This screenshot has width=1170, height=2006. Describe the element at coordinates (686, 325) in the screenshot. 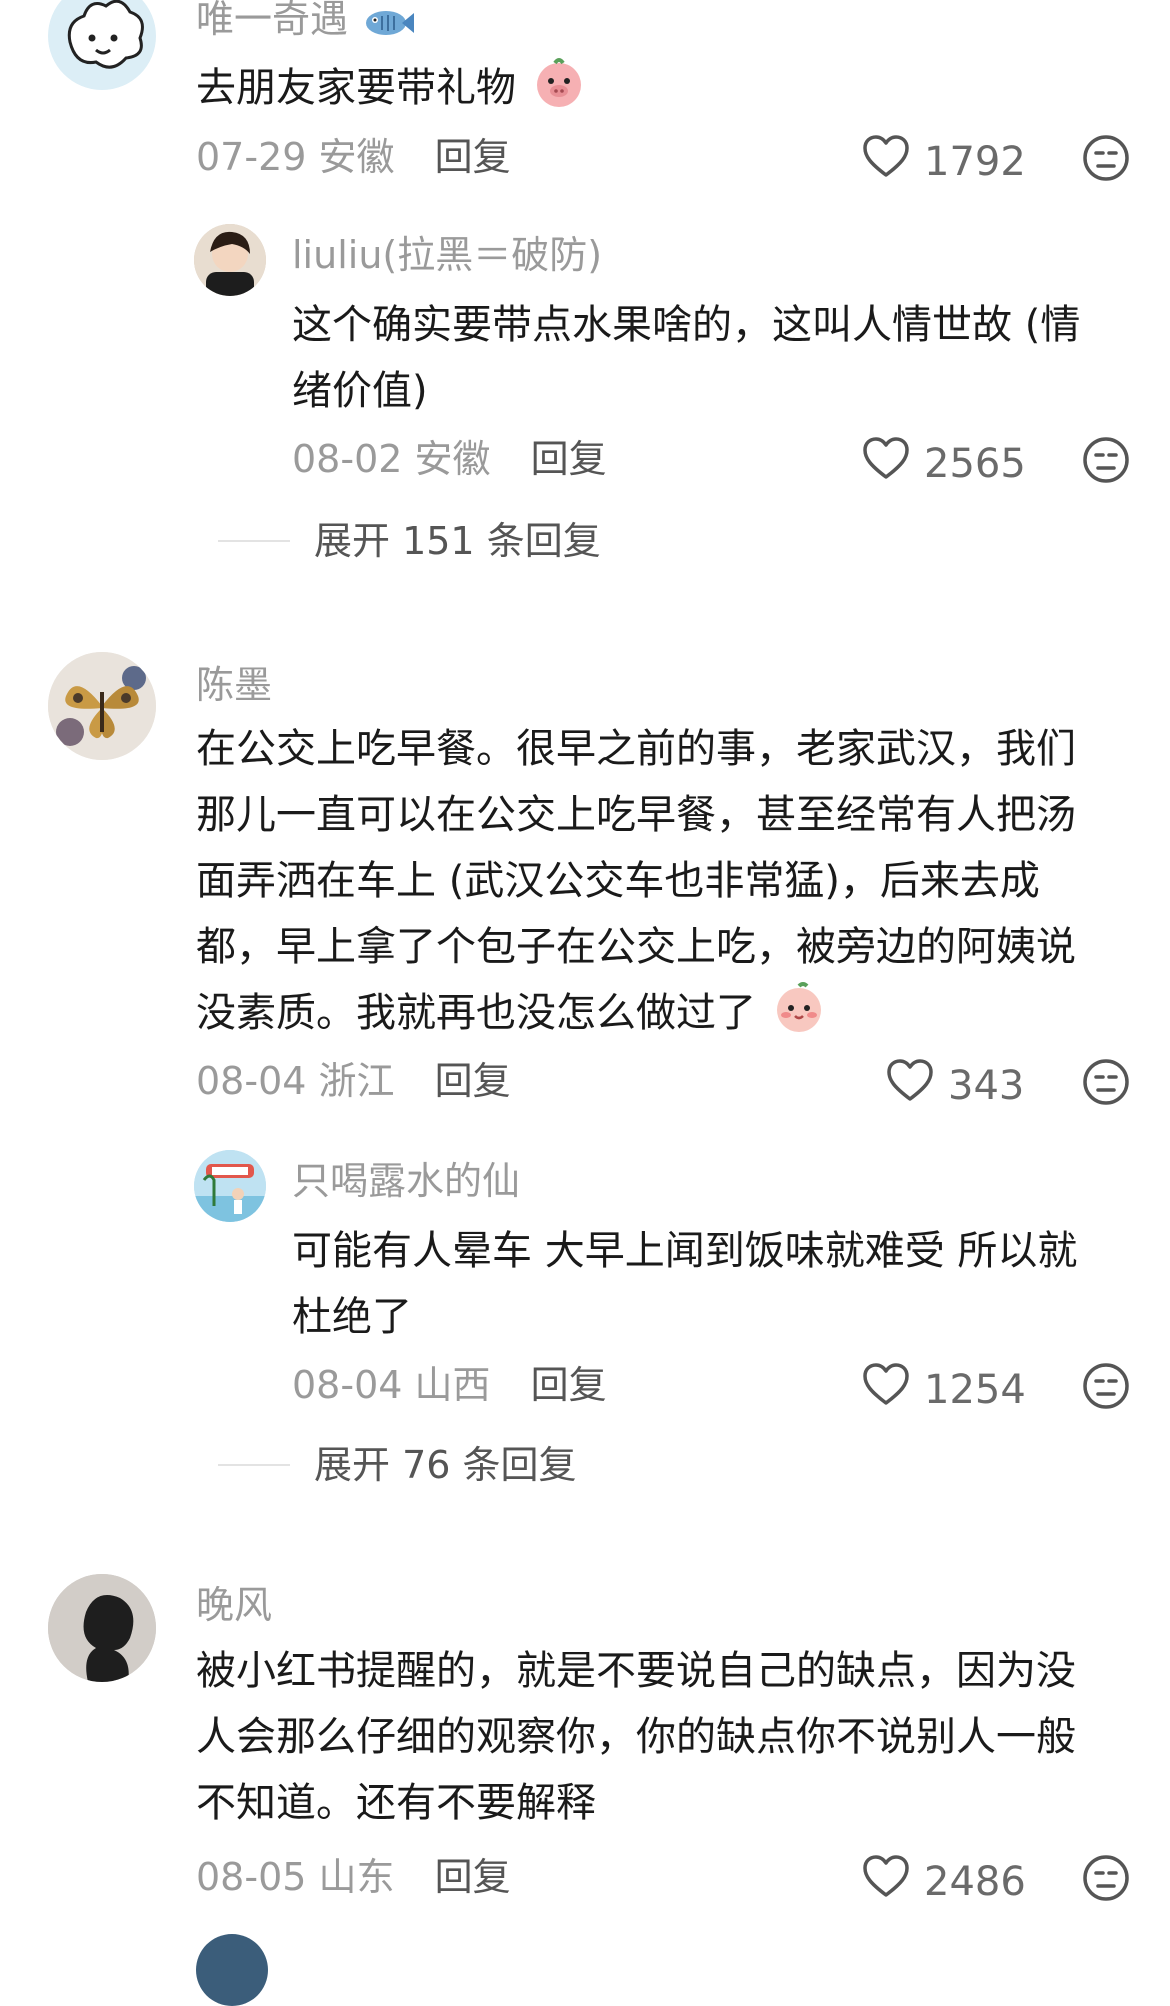

I see `reply-text-line: 这个确实要带点水果啥的，这叫人情世故 (情` at that location.